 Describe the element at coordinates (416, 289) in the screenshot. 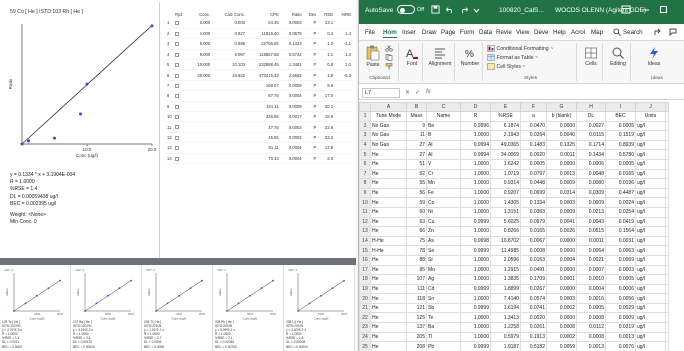

I see `cell: 111` at that location.